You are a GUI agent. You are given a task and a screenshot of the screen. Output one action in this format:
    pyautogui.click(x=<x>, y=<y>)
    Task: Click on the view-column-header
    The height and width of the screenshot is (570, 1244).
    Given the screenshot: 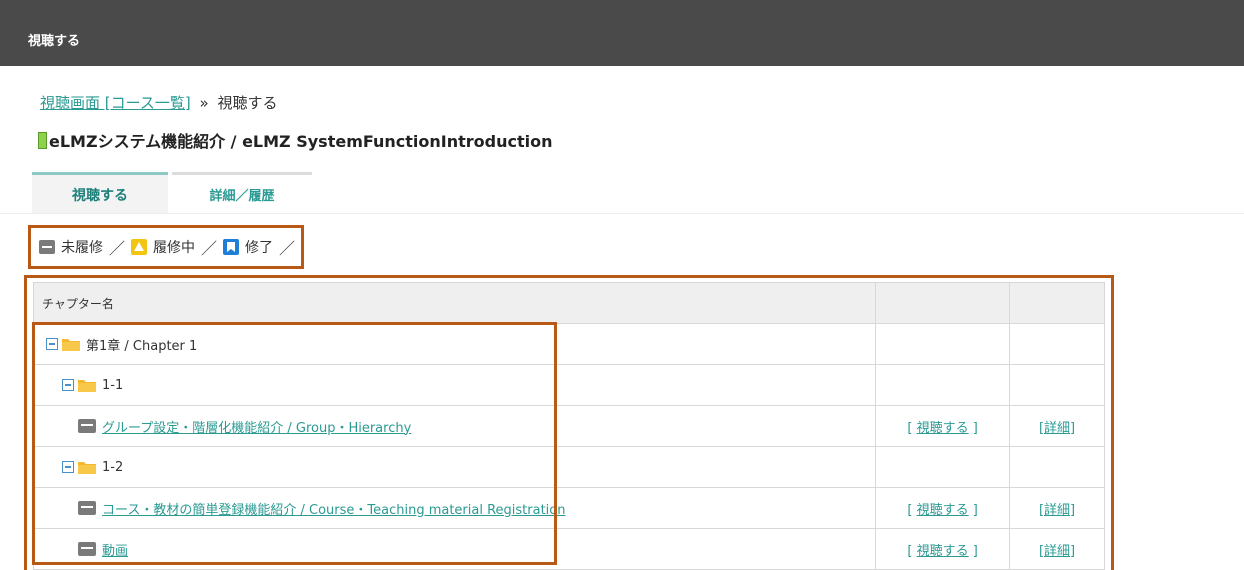 What is the action you would take?
    pyautogui.click(x=943, y=303)
    